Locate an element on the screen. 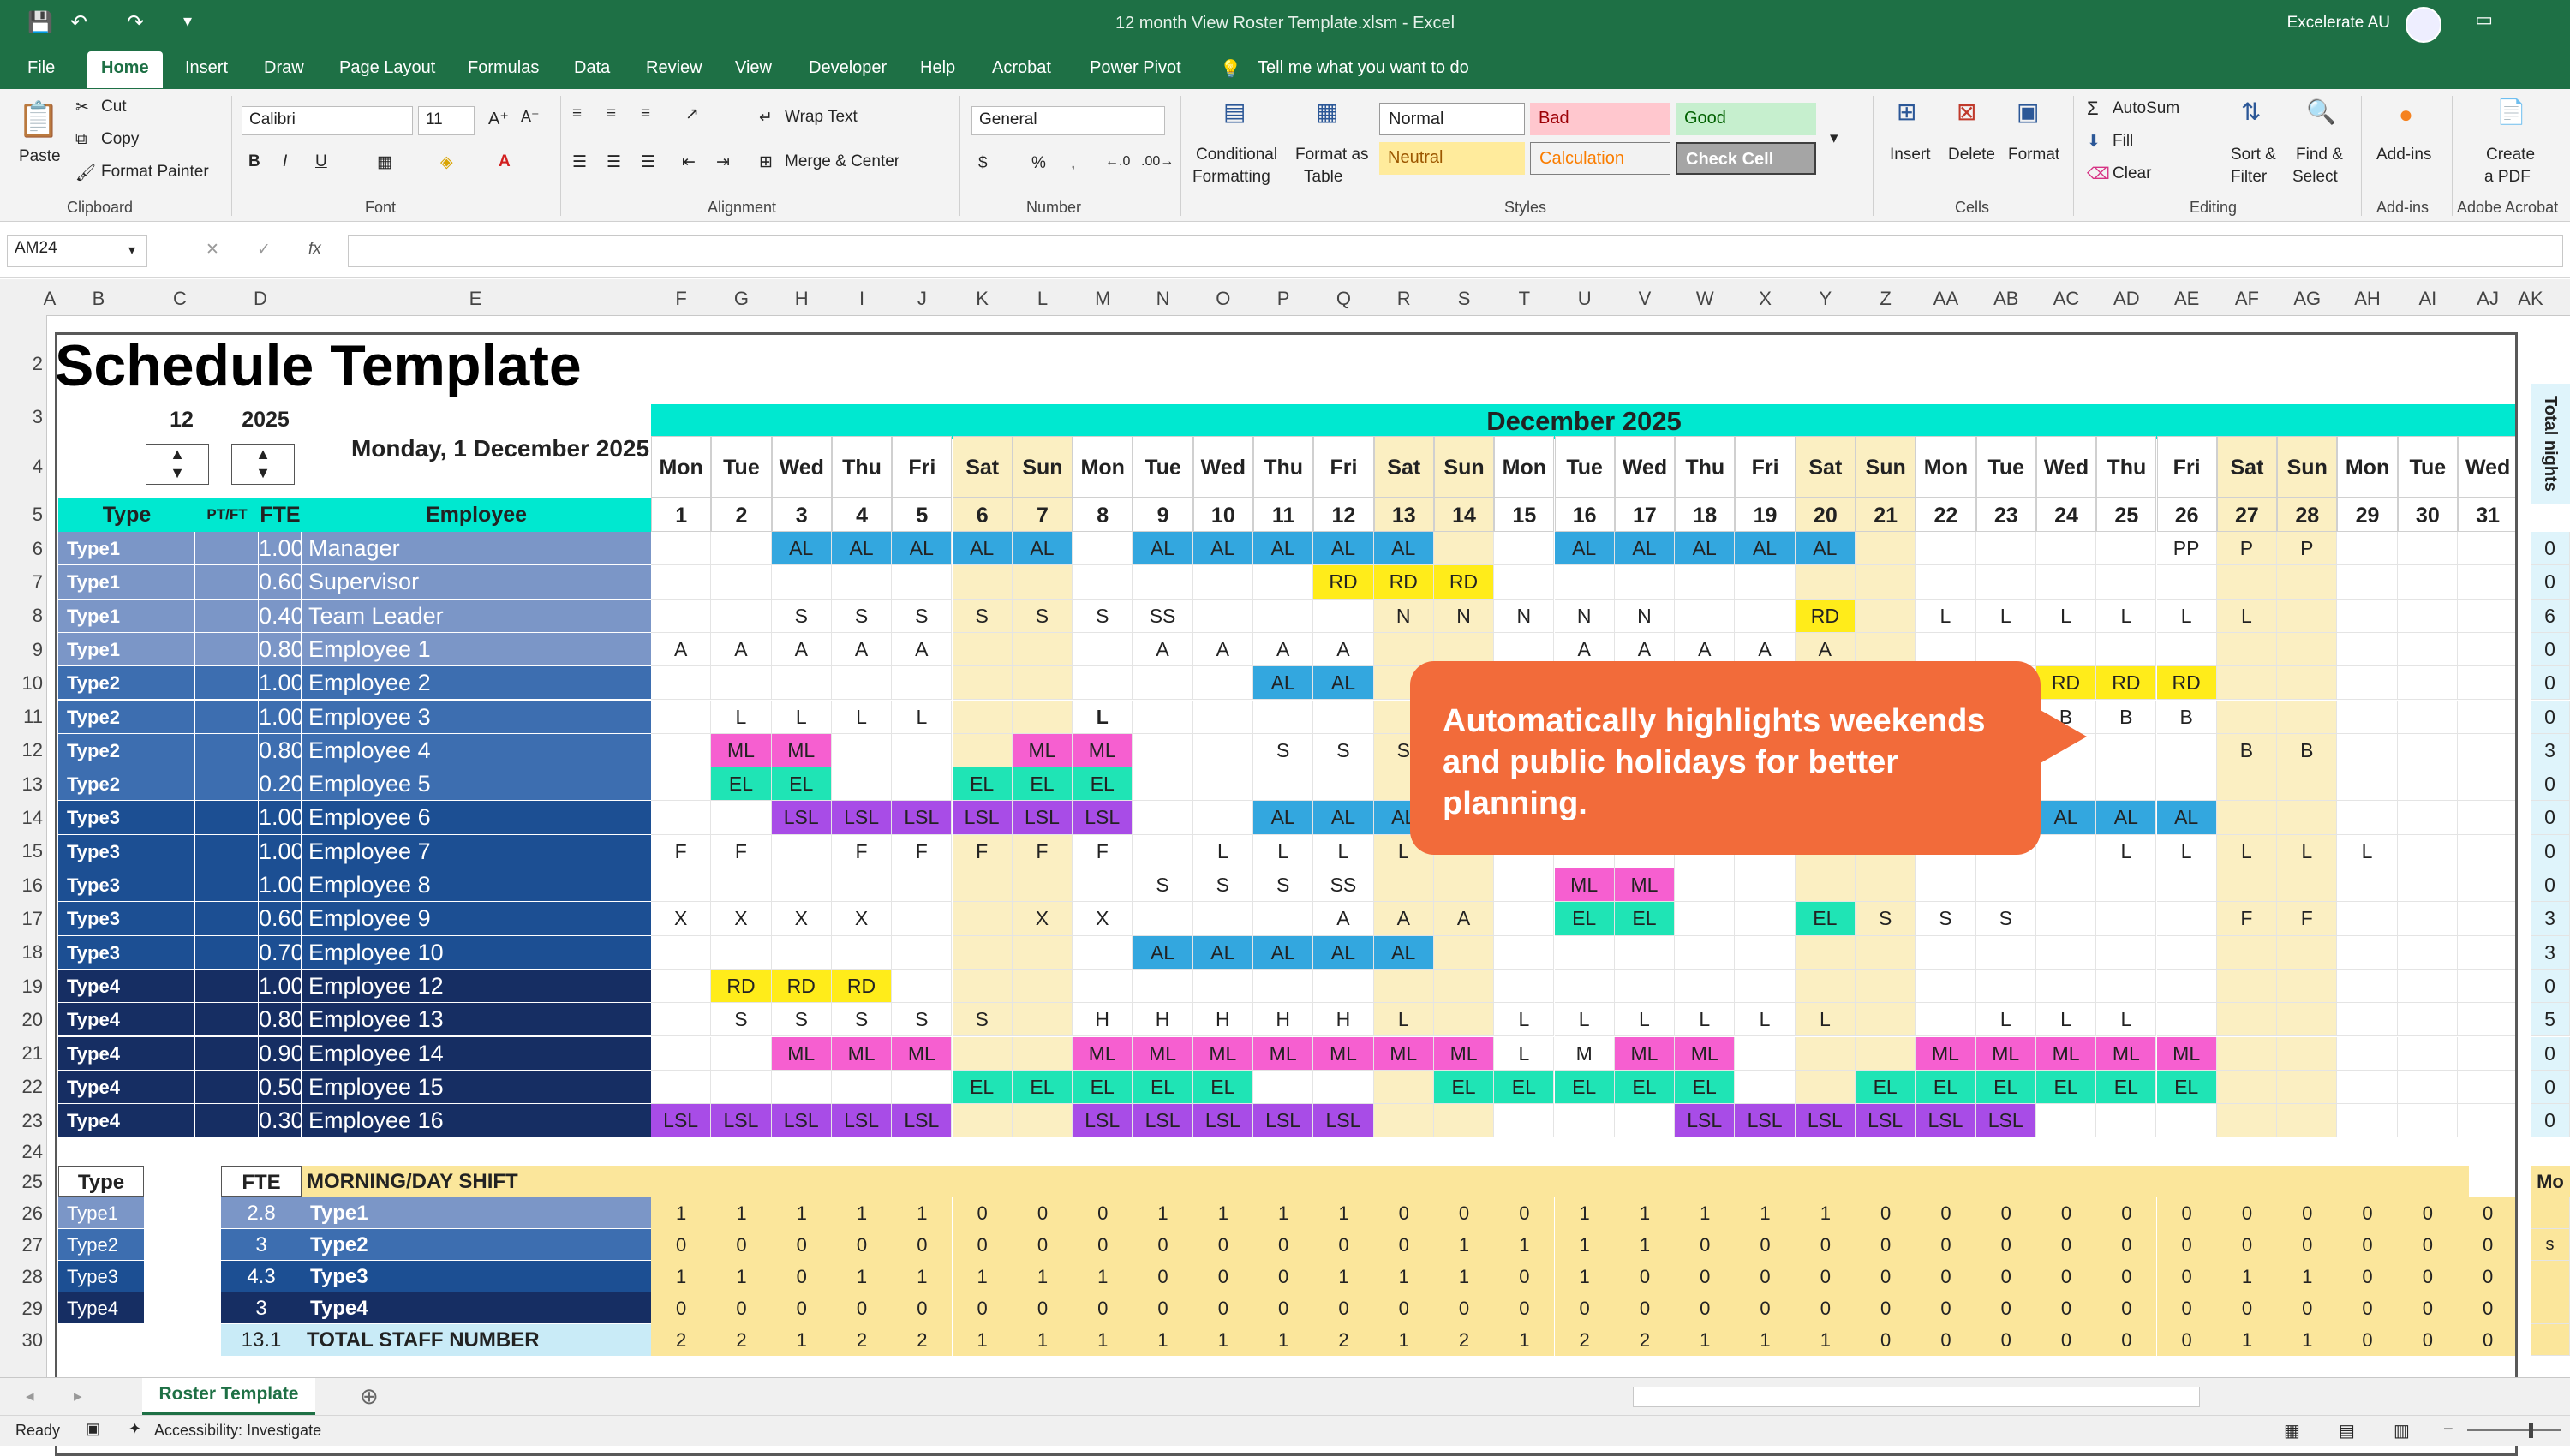 Image resolution: width=2570 pixels, height=1456 pixels. align-left-icon: ☰ is located at coordinates (580, 162).